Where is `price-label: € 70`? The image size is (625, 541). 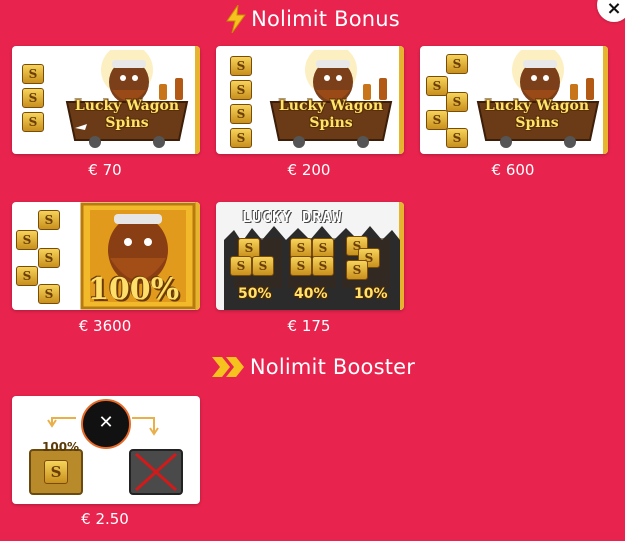 price-label: € 70 is located at coordinates (105, 170).